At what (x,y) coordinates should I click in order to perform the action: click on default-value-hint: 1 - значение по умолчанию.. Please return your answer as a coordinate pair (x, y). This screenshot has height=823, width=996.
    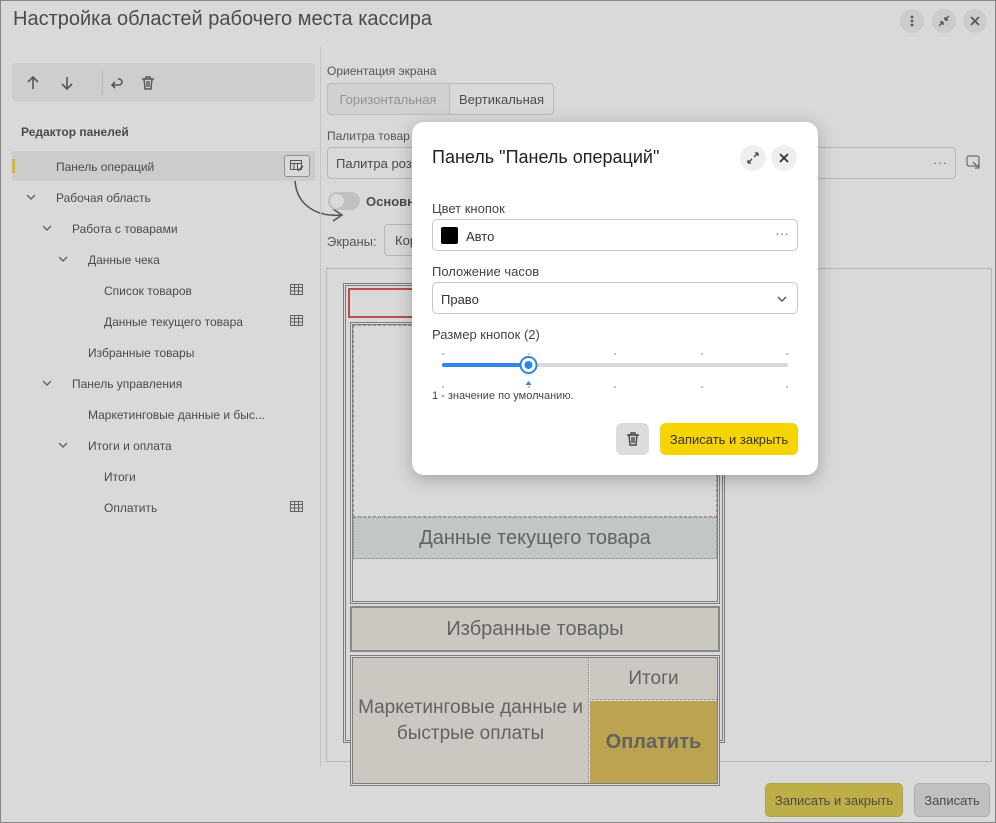
    Looking at the image, I should click on (503, 396).